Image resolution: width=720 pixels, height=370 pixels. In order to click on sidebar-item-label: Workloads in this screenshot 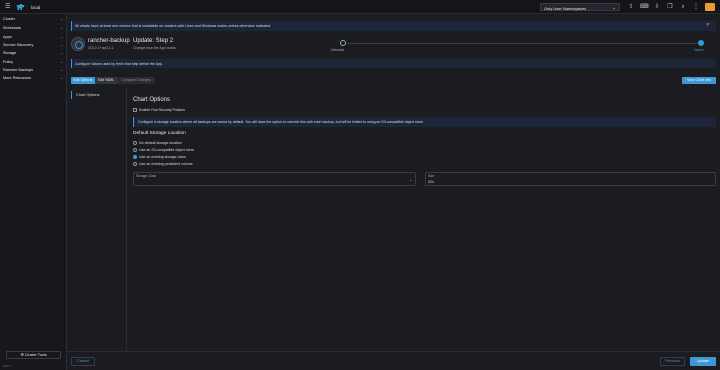, I will do `click(12, 28)`.